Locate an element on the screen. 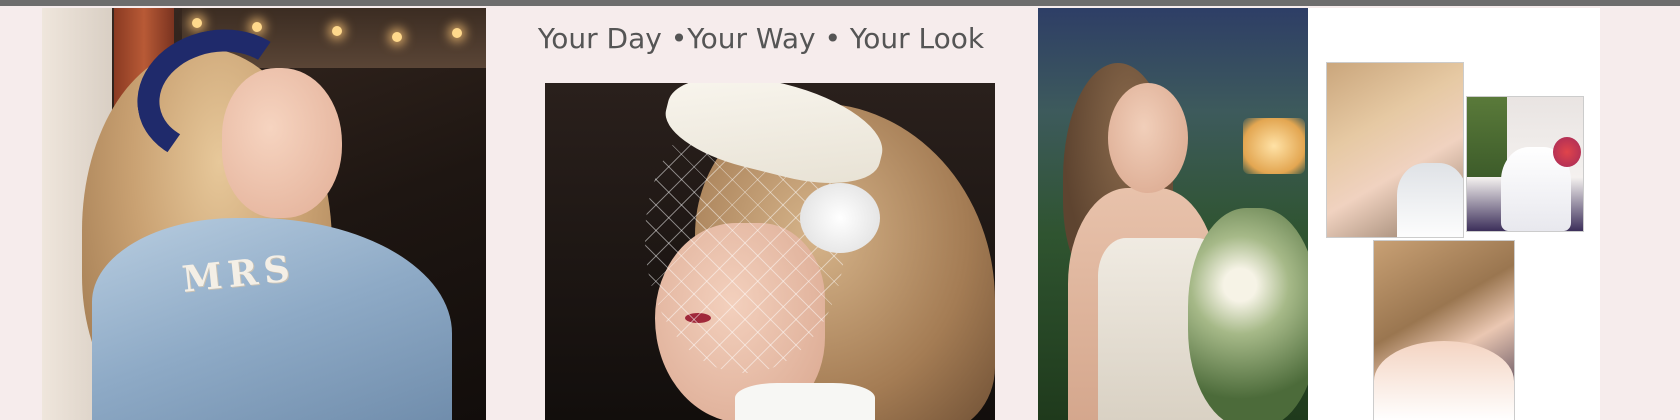 The image size is (1680, 420). flower-accessory is located at coordinates (840, 218).